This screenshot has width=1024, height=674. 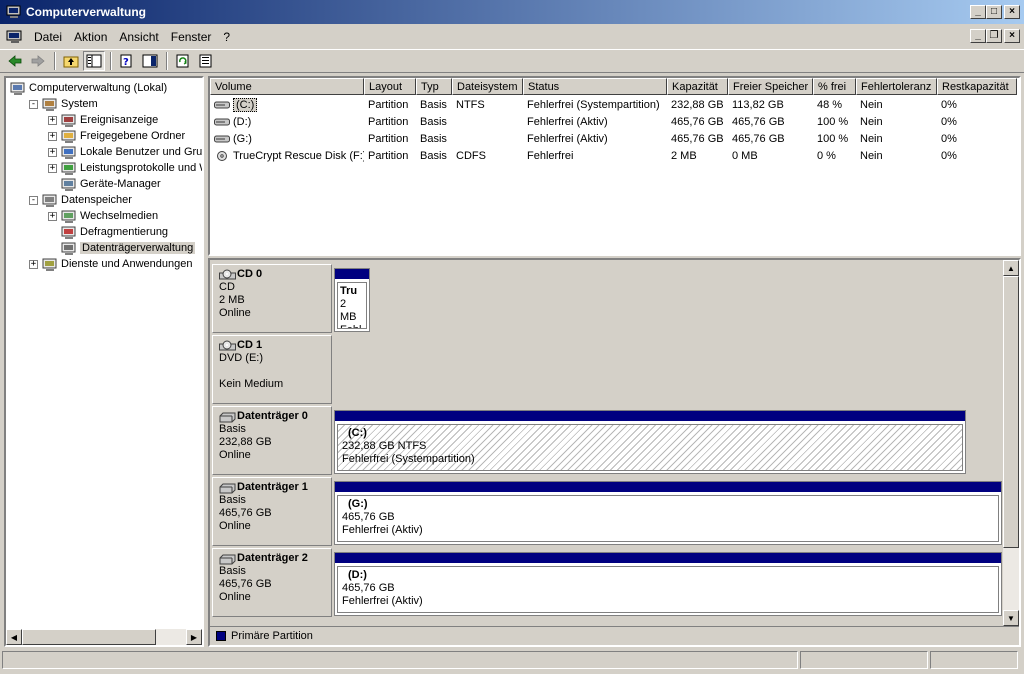 What do you see at coordinates (487, 86) in the screenshot?
I see `column-header: Dateisystem` at bounding box center [487, 86].